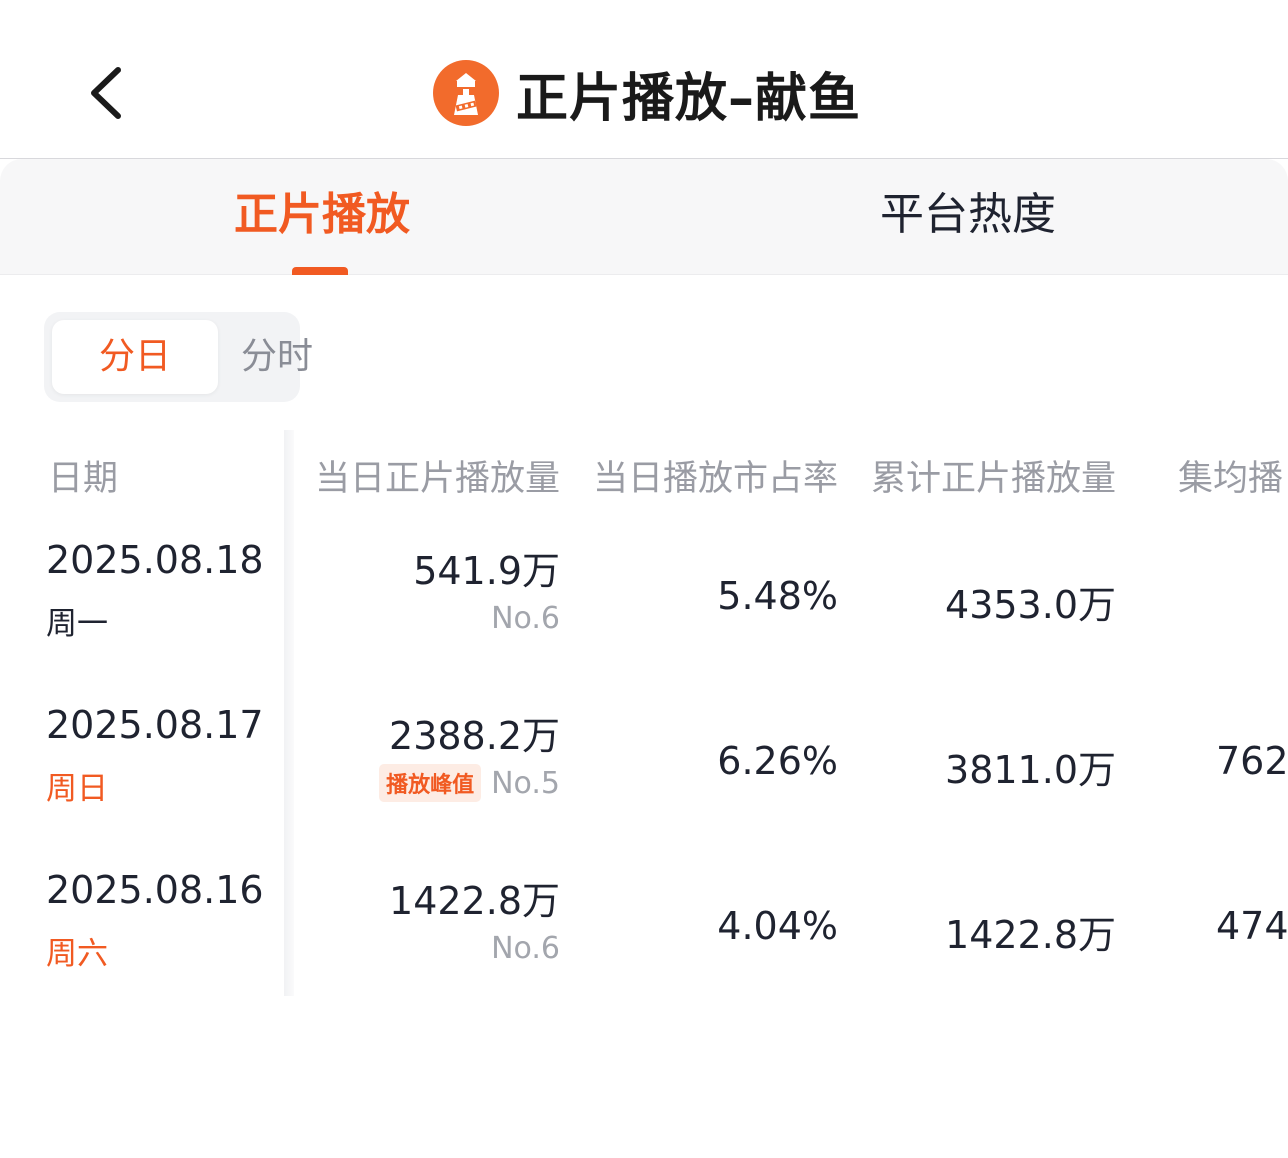  Describe the element at coordinates (1030, 605) in the screenshot. I see `row-cumulative-plays: 4353.0万` at that location.